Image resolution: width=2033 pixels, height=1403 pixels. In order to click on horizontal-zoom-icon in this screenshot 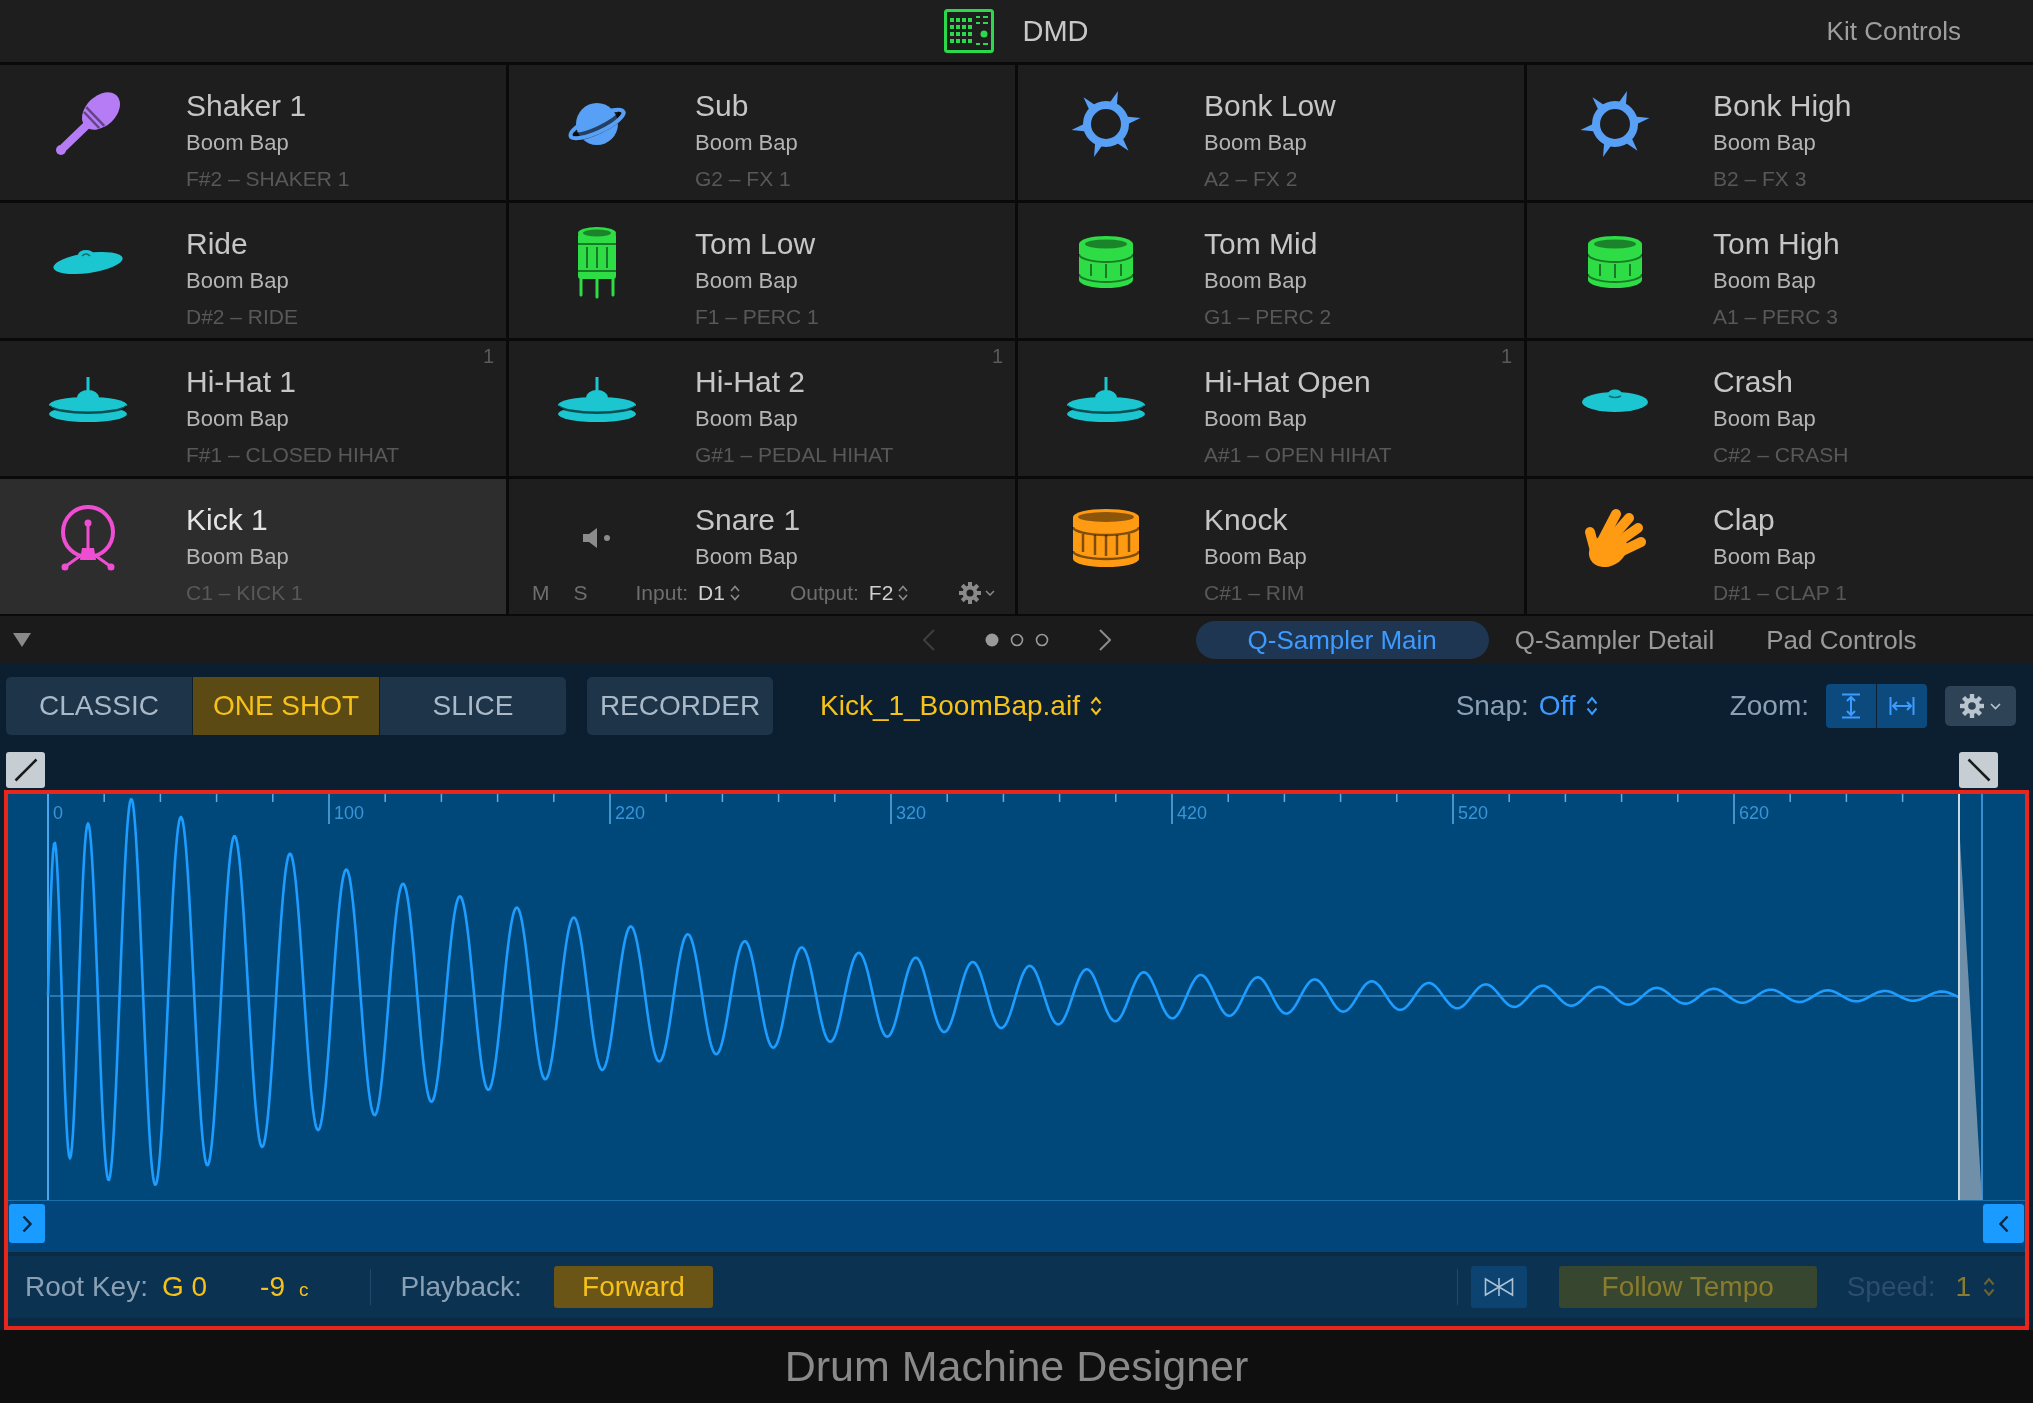, I will do `click(1902, 706)`.